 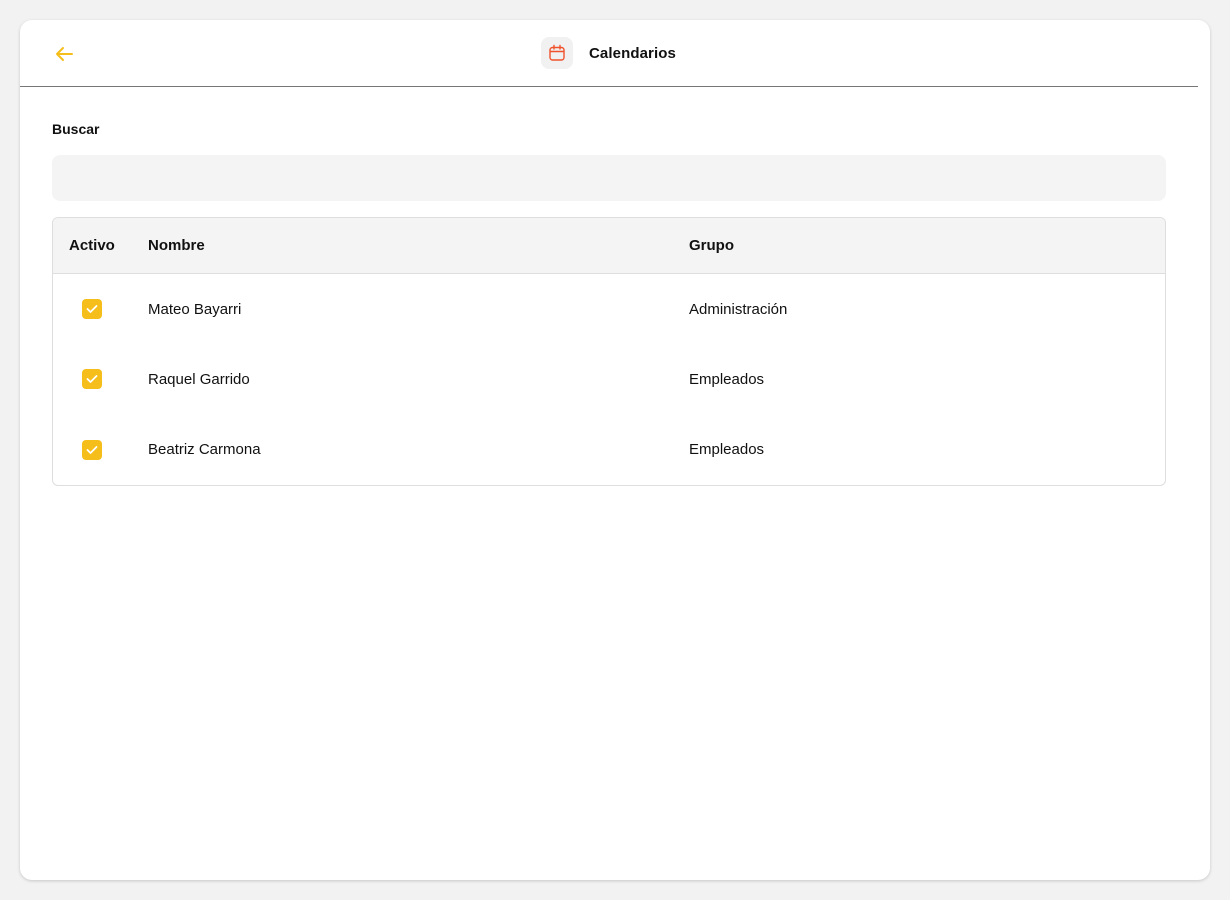 What do you see at coordinates (199, 379) in the screenshot?
I see `name-cell: Raquel Garrido` at bounding box center [199, 379].